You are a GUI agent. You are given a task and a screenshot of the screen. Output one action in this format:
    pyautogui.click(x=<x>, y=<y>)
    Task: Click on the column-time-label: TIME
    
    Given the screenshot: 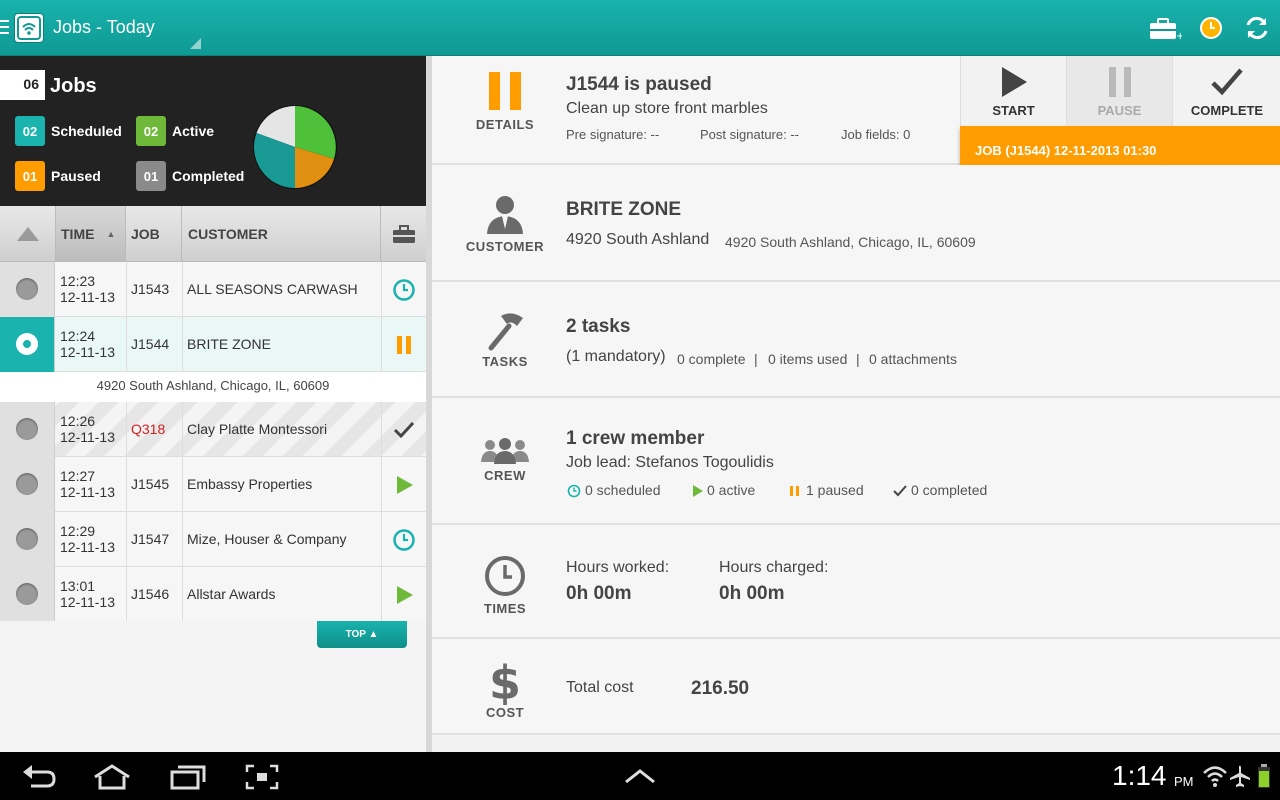 What is the action you would take?
    pyautogui.click(x=78, y=234)
    